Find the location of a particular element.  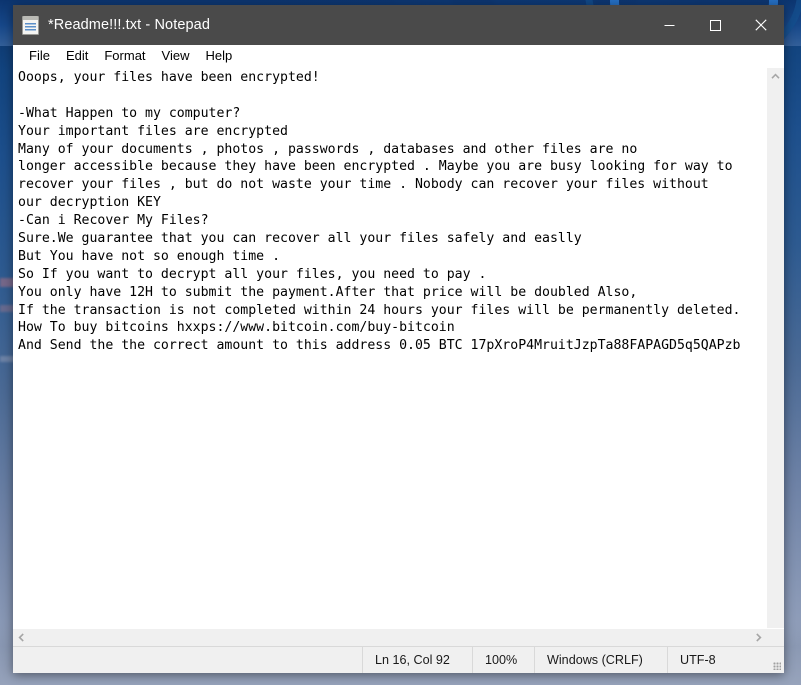

text-line: -What Happen to my computer? is located at coordinates (129, 113).